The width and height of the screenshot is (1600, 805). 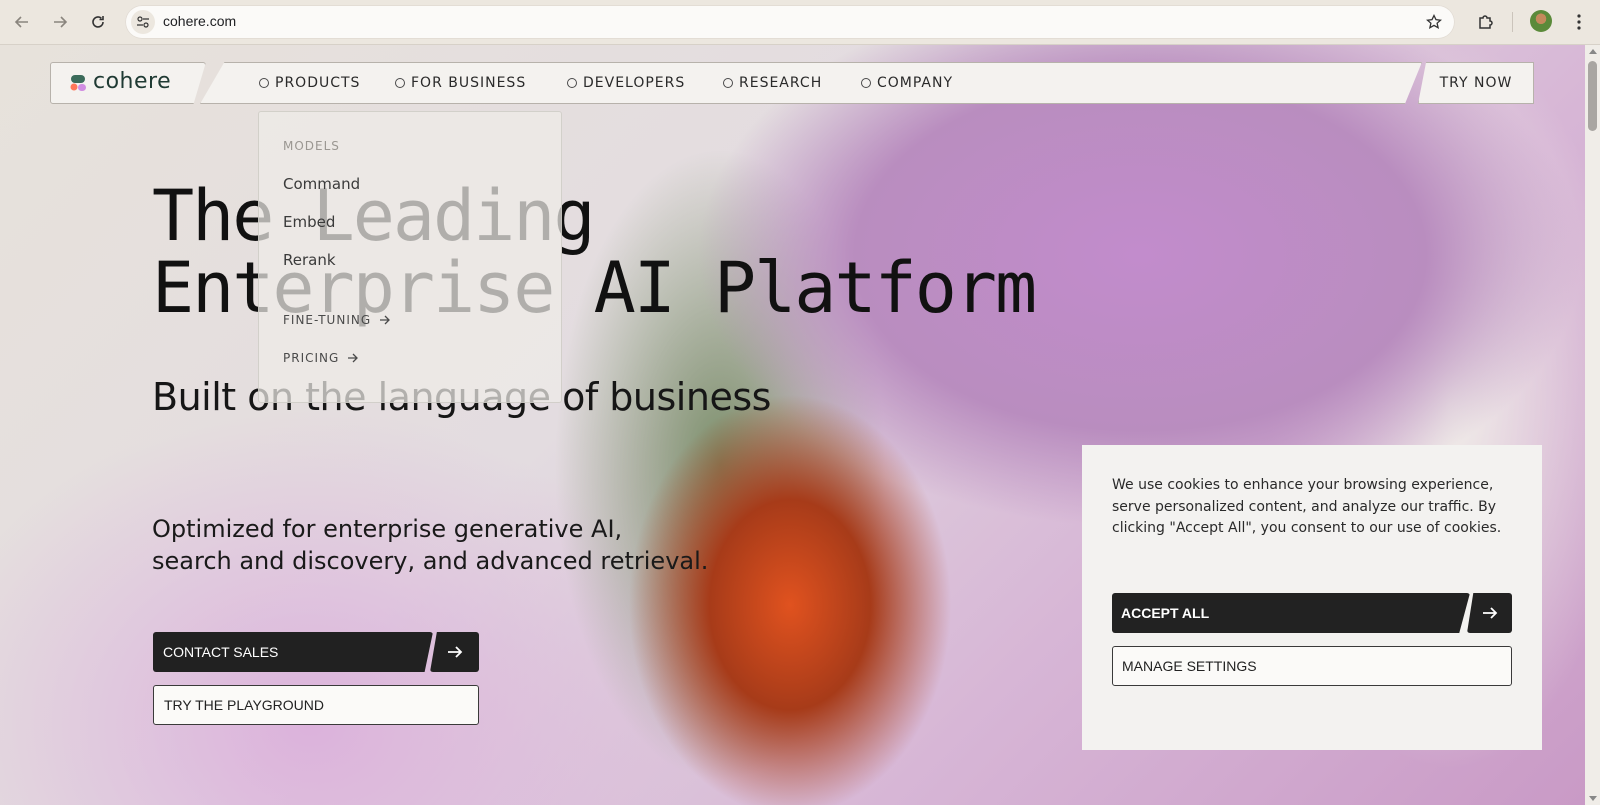 What do you see at coordinates (327, 320) in the screenshot?
I see `dropdown-link-label: FINE-TUNING` at bounding box center [327, 320].